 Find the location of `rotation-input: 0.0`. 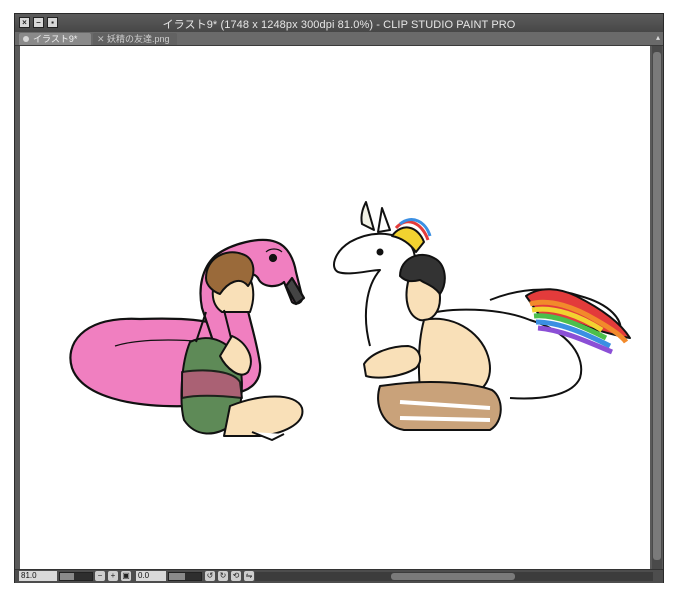

rotation-input: 0.0 is located at coordinates (151, 576).